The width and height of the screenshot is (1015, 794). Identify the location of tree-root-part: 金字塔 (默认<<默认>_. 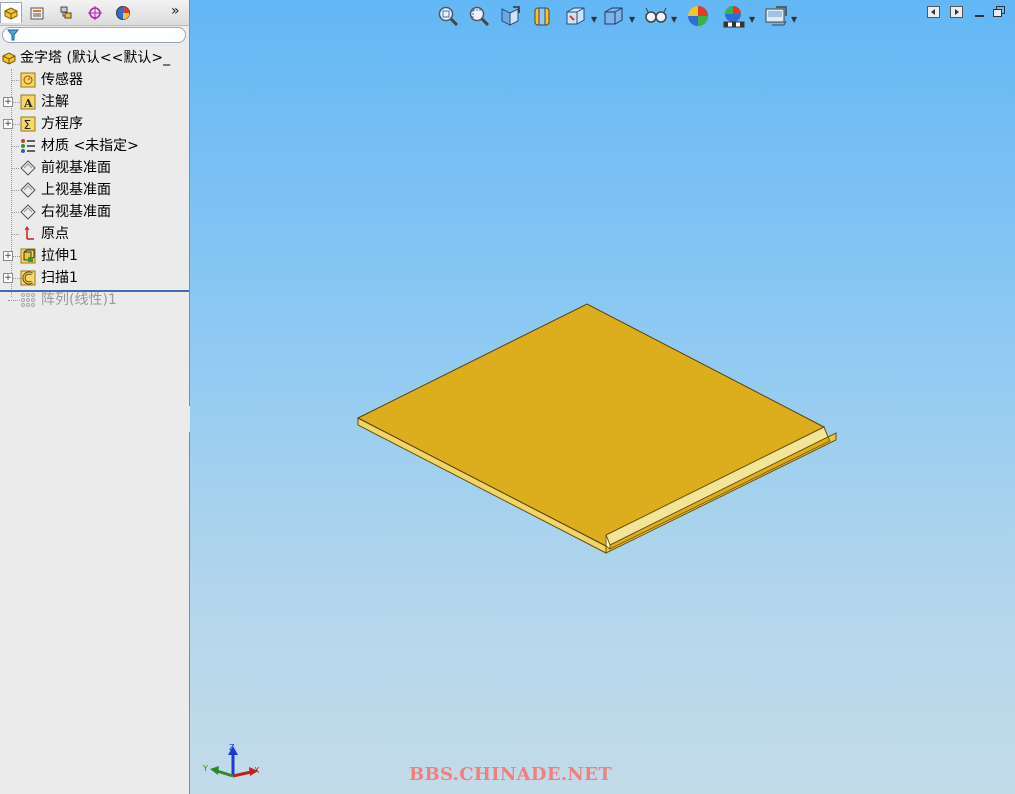
(94, 58).